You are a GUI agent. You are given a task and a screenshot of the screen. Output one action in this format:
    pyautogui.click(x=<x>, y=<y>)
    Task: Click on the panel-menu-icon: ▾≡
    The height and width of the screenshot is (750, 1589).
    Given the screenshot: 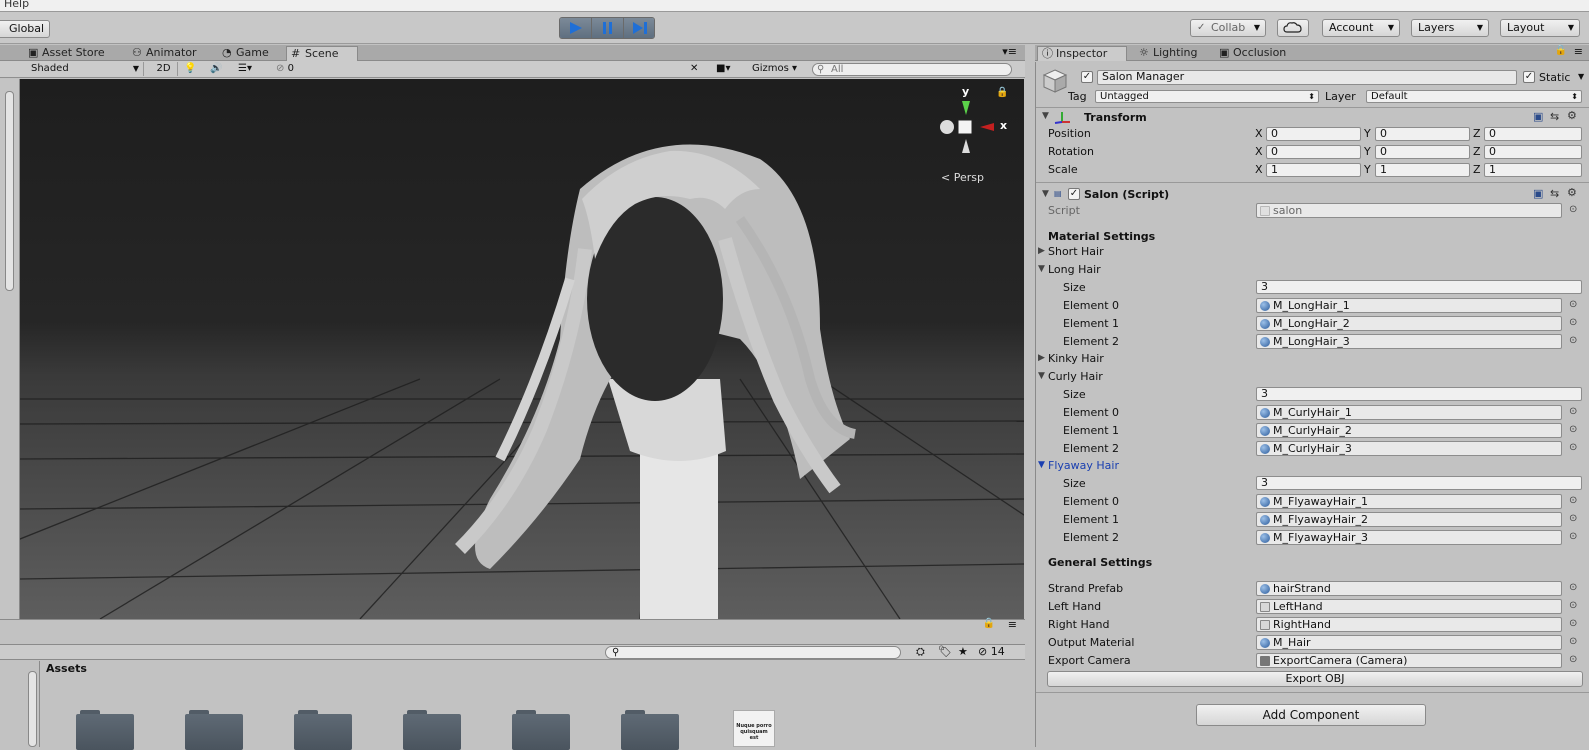 What is the action you would take?
    pyautogui.click(x=1009, y=51)
    